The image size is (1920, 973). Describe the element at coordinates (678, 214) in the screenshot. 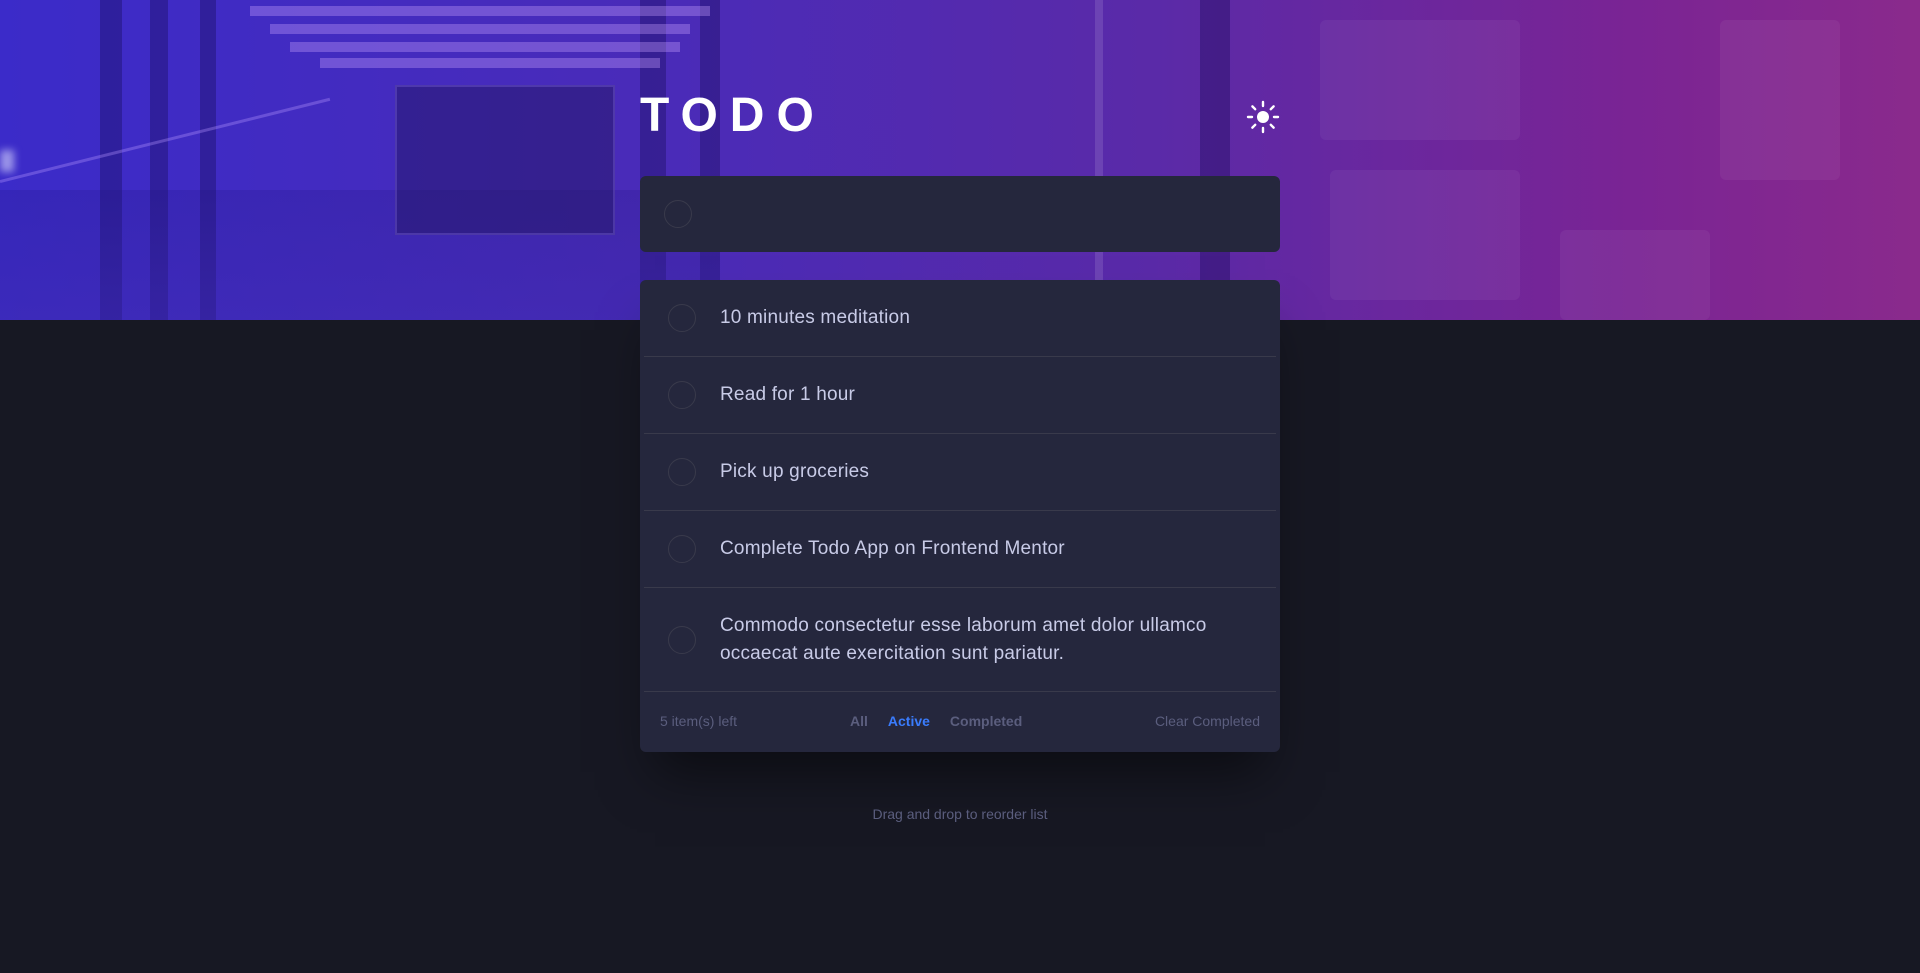

I see `new-todo-check-circle` at that location.